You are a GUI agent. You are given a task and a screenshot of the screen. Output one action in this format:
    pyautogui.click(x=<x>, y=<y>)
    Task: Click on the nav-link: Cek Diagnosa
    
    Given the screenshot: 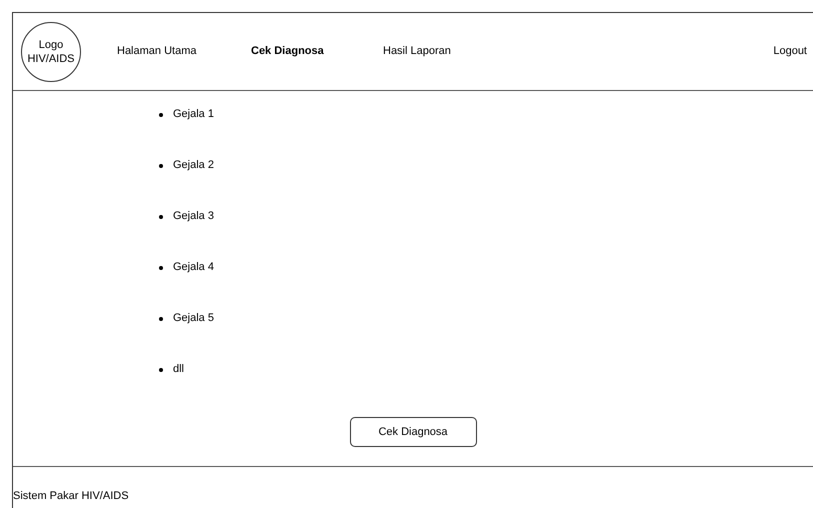 What is the action you would take?
    pyautogui.click(x=287, y=51)
    